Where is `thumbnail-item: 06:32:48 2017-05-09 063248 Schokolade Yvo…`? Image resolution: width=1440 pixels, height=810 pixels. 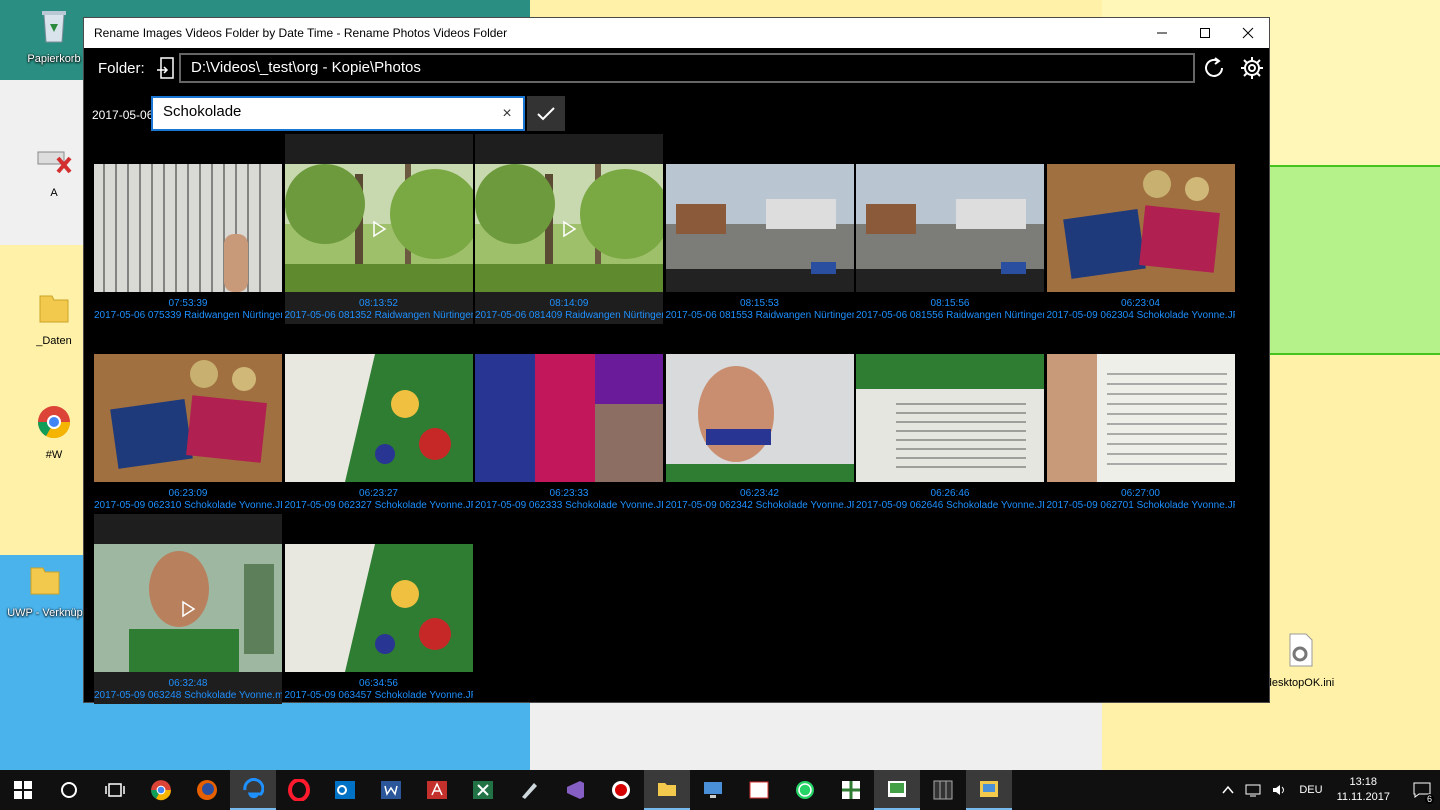 thumbnail-item: 06:32:48 2017-05-09 063248 Schokolade Yvo… is located at coordinates (188, 609).